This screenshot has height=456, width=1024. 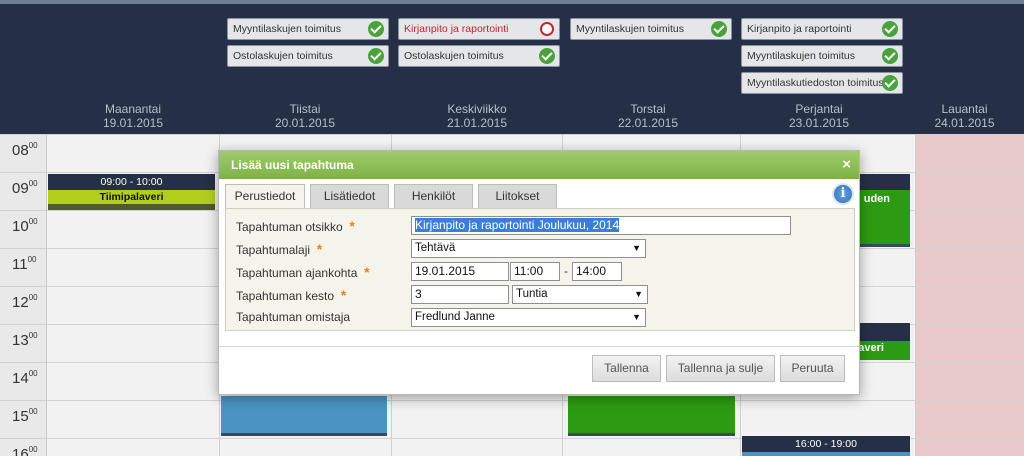 What do you see at coordinates (539, 346) in the screenshot?
I see `dialog-divider` at bounding box center [539, 346].